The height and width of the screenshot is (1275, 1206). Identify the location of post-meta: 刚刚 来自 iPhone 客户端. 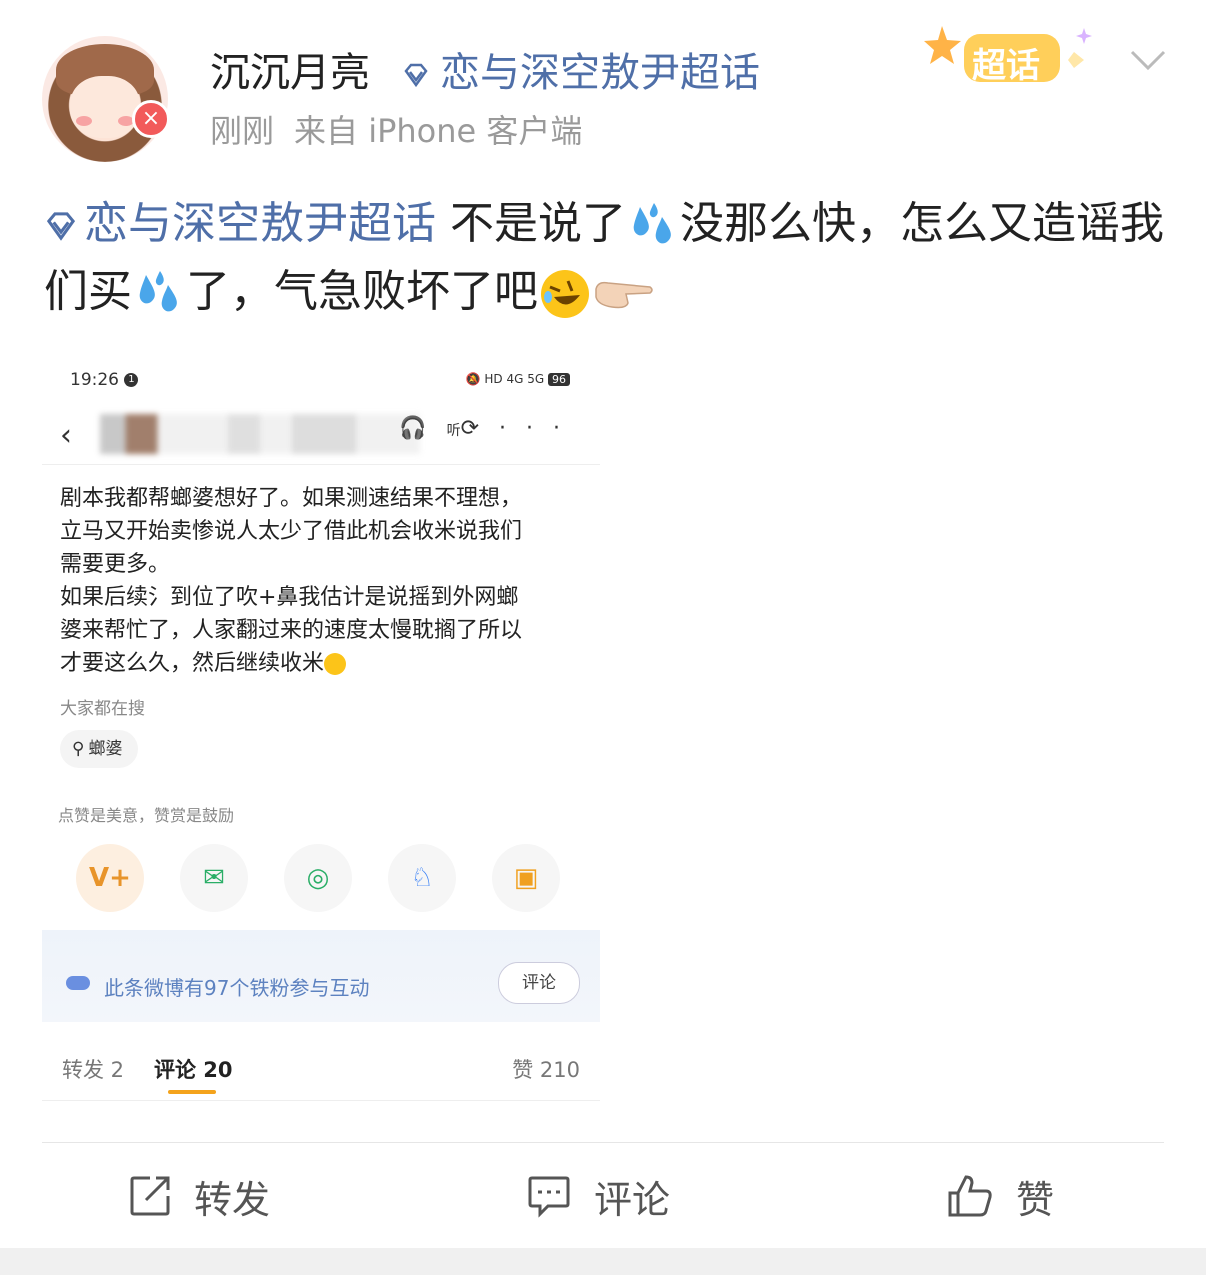
(406, 129).